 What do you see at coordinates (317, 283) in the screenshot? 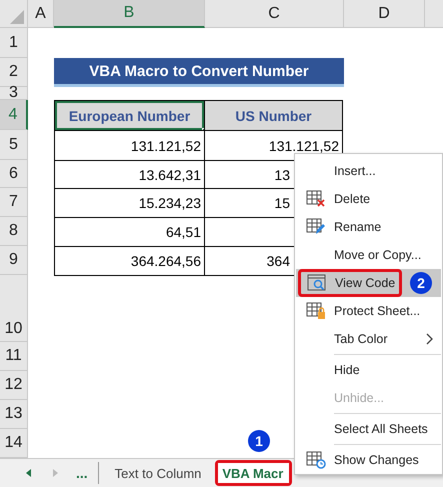
I see `view-code-icon` at bounding box center [317, 283].